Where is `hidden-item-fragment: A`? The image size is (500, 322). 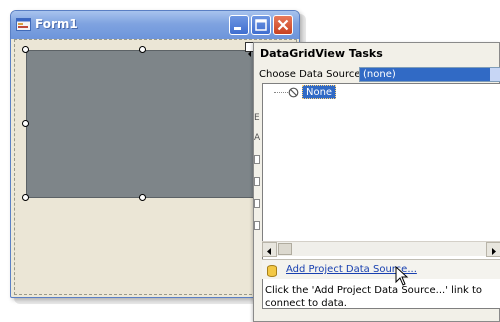 hidden-item-fragment: A is located at coordinates (257, 138).